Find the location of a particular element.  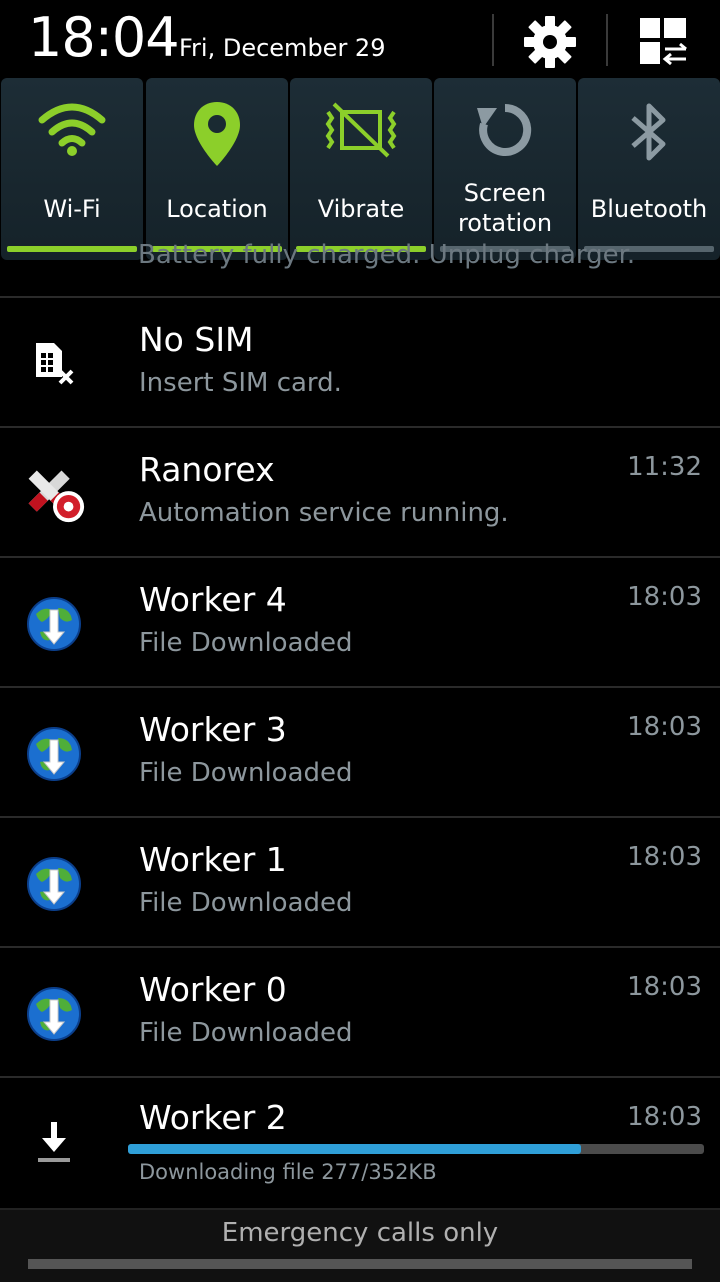

notification-item: Worker 4 File Downloaded 18:03 is located at coordinates (360, 622).